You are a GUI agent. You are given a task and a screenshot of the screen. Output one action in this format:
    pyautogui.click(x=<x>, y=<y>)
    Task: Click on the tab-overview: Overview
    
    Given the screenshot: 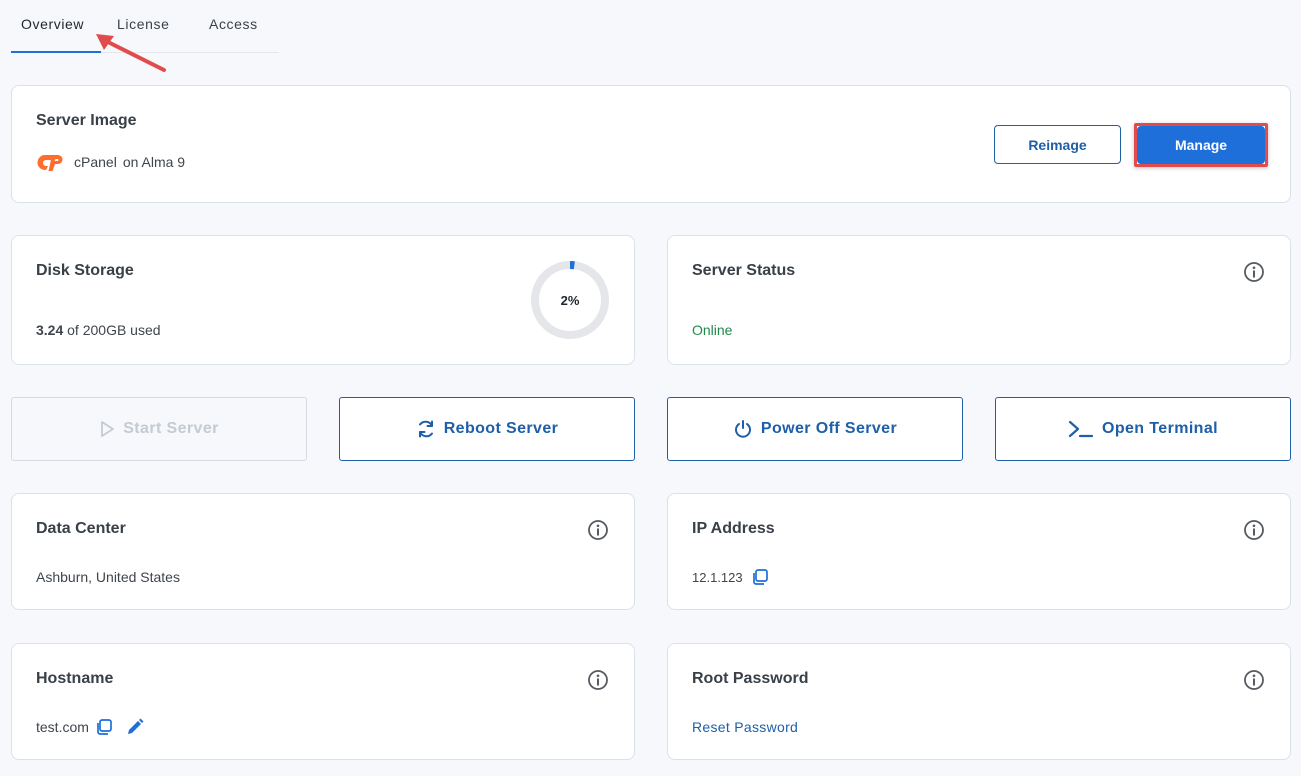 What is the action you would take?
    pyautogui.click(x=52, y=24)
    